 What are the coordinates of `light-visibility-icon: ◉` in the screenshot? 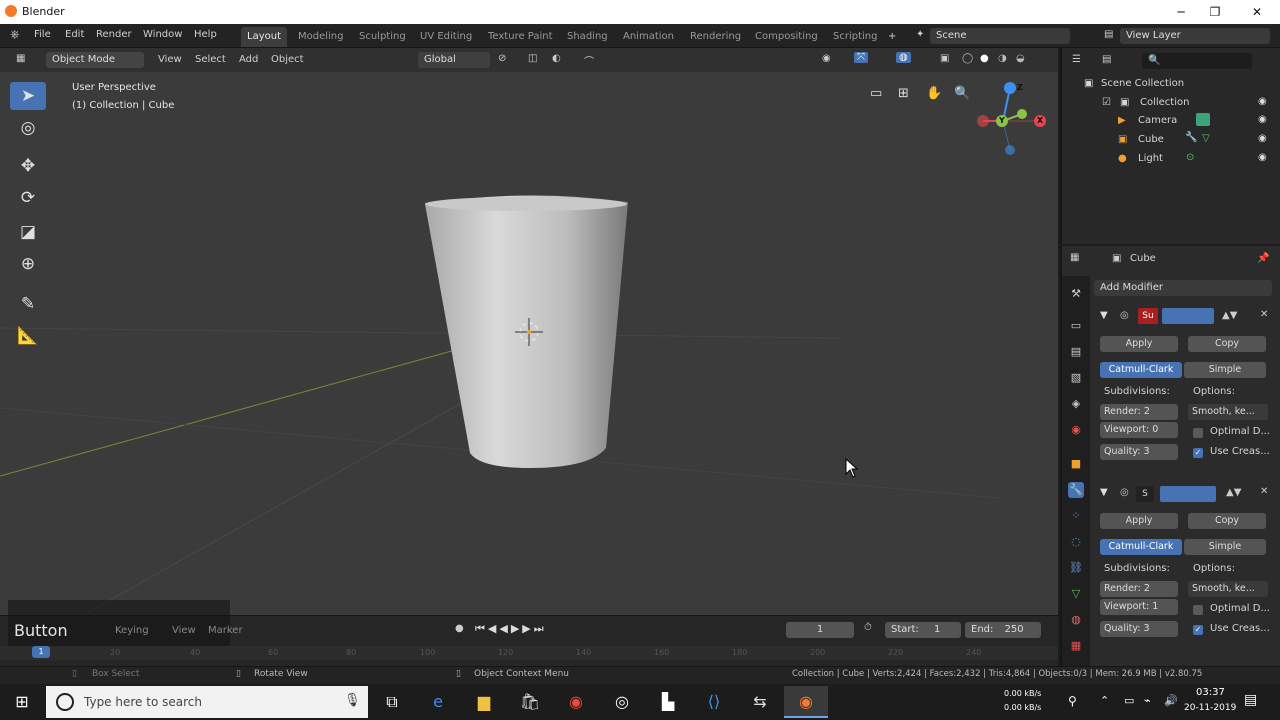 It's located at (1262, 157).